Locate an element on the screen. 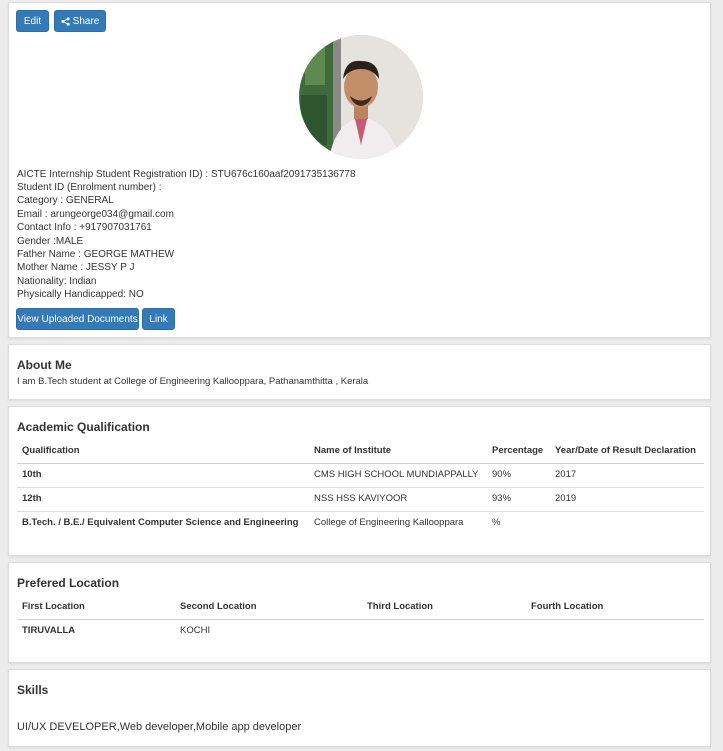  percentage-cell: 90% is located at coordinates (502, 474).